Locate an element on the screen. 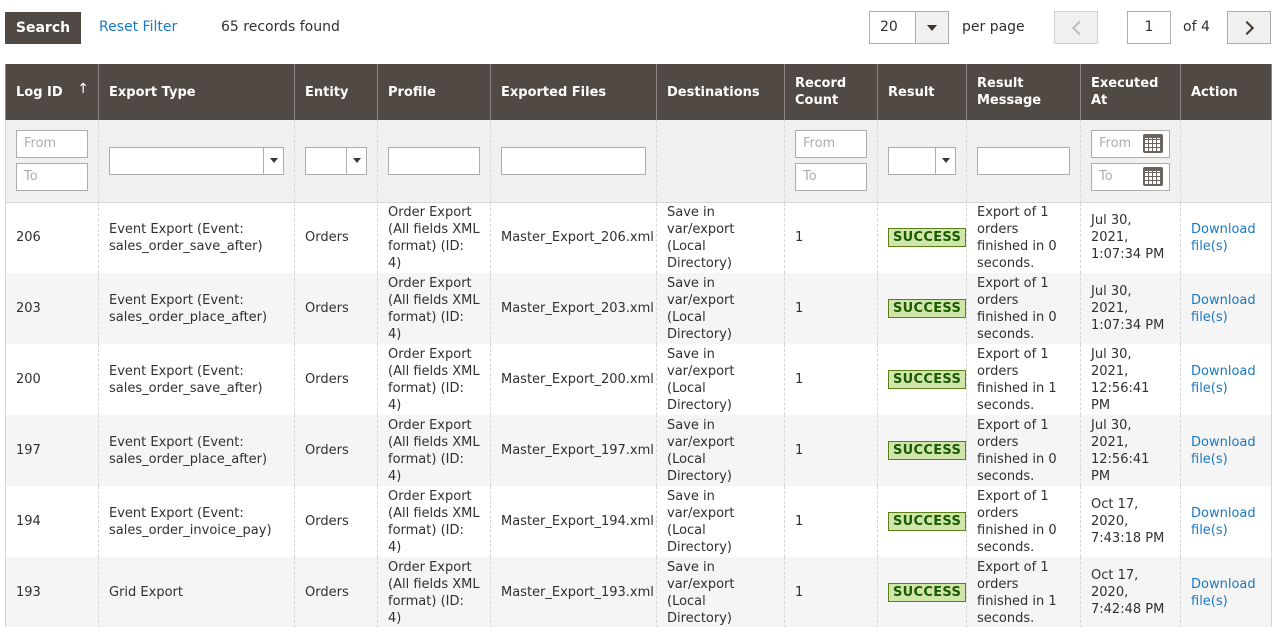 The width and height of the screenshot is (1277, 627). log-id-cell-text: 197 is located at coordinates (28, 450).